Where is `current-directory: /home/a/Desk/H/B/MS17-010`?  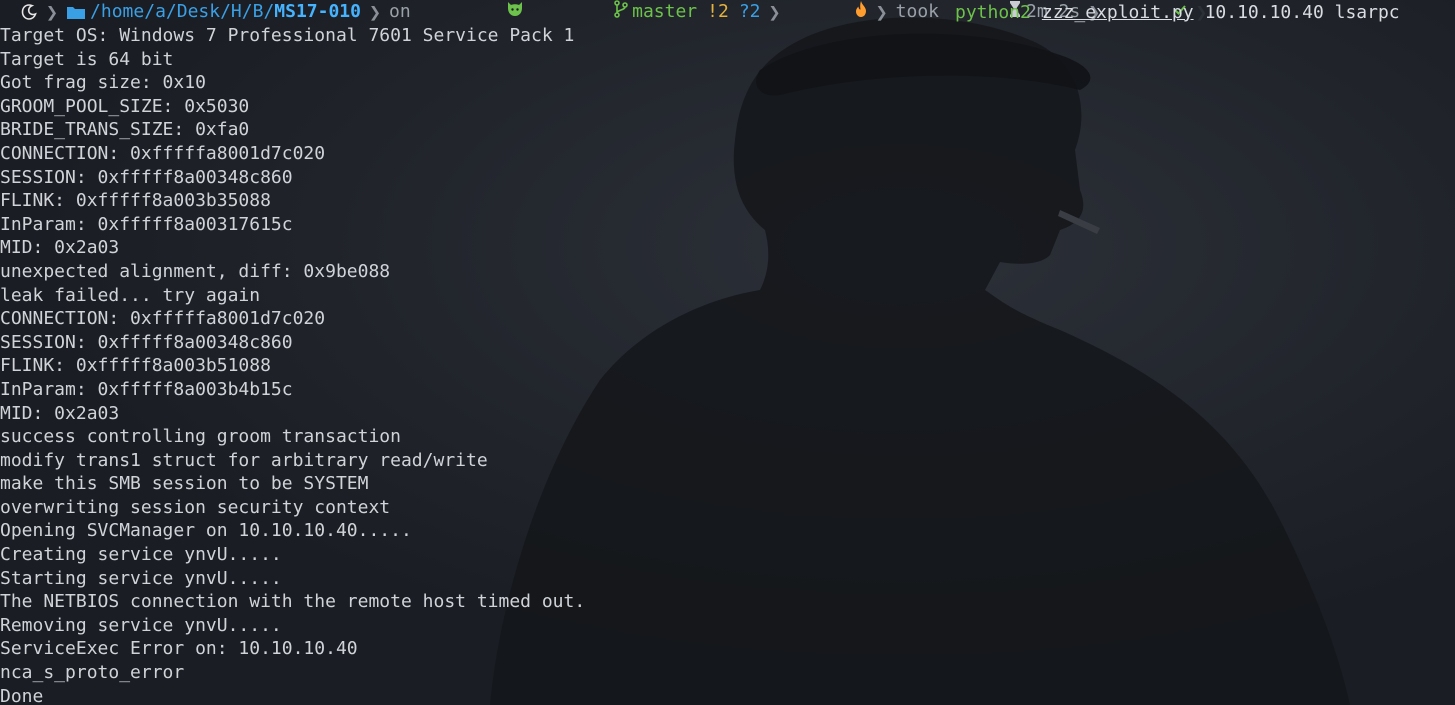
current-directory: /home/a/Desk/H/B/MS17-010 is located at coordinates (213, 12).